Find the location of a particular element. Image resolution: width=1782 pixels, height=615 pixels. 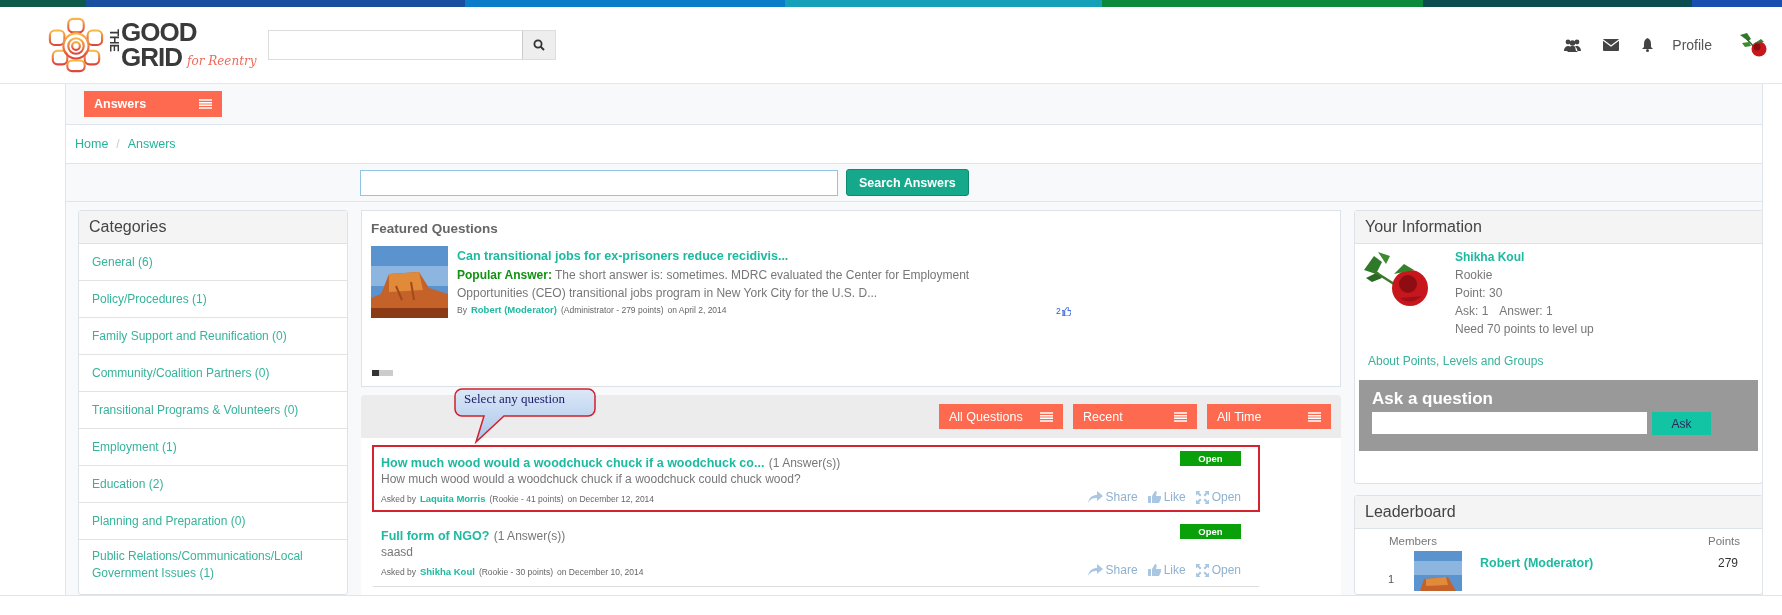

category-link: Community/Coalition Partners (0) is located at coordinates (213, 373).